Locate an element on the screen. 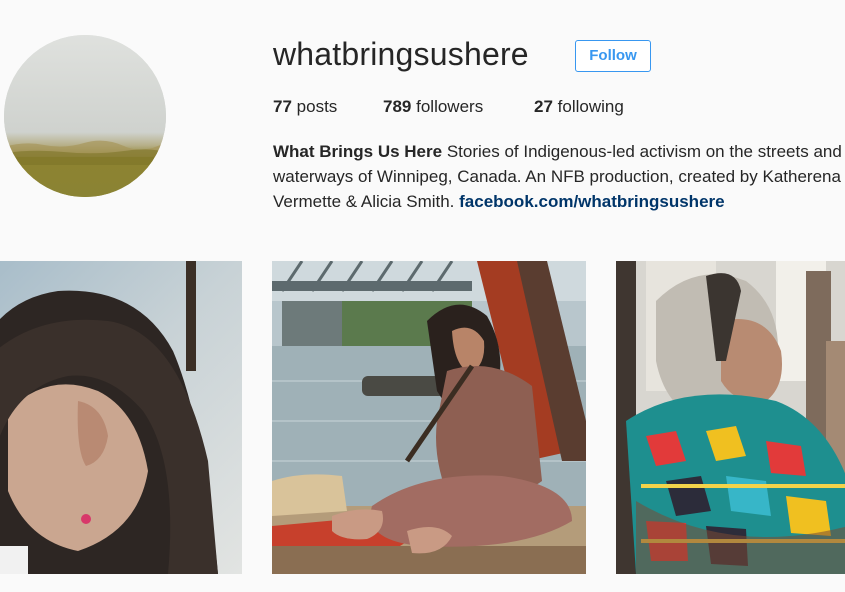 This screenshot has width=845, height=592. profile-avatar is located at coordinates (85, 116).